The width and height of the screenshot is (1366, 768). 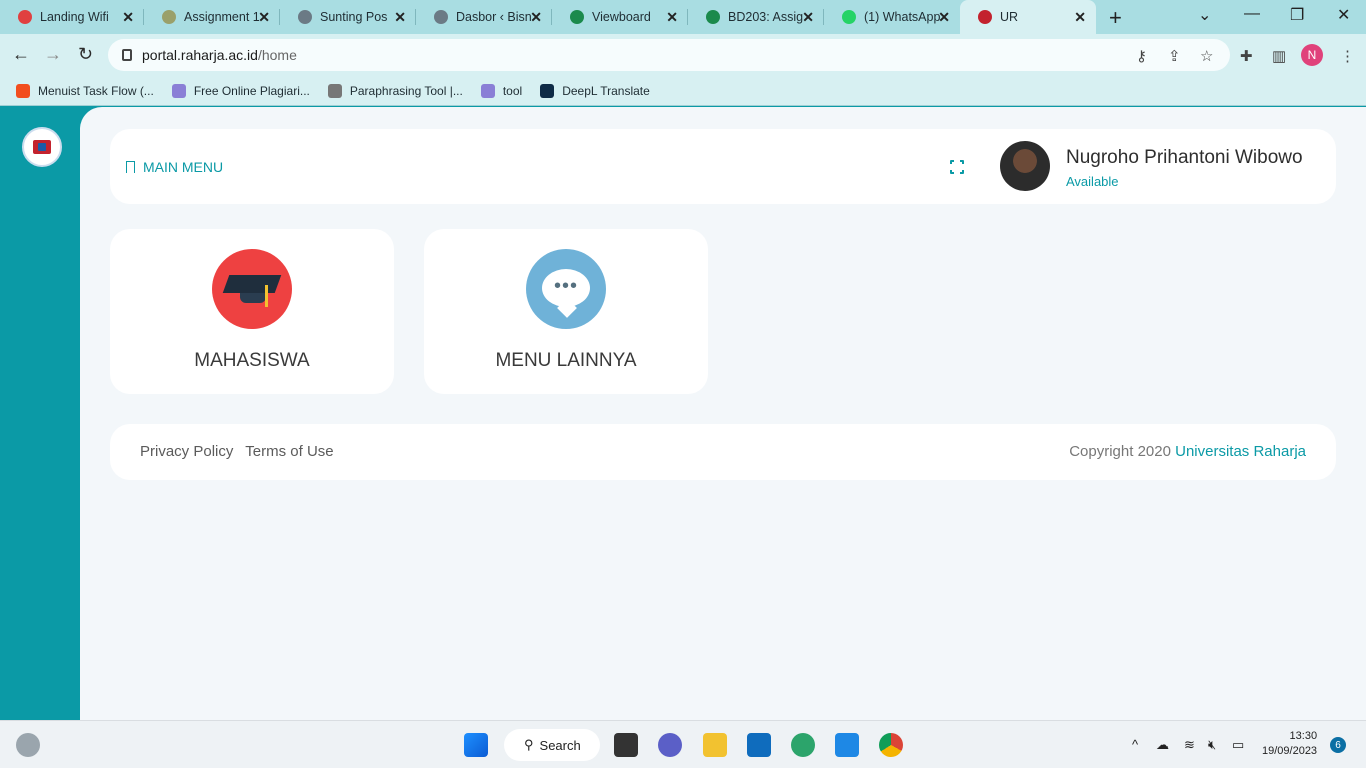 What do you see at coordinates (1120, 451) in the screenshot?
I see `copyright-prefix: Copyright 2020` at bounding box center [1120, 451].